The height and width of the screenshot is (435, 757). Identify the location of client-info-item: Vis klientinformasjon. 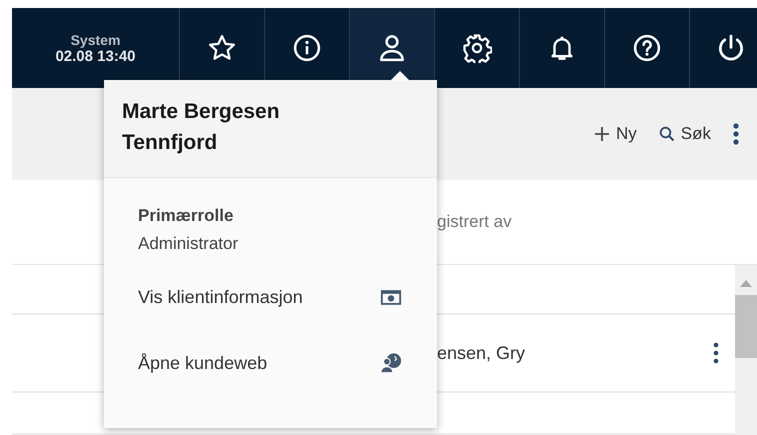
(270, 297).